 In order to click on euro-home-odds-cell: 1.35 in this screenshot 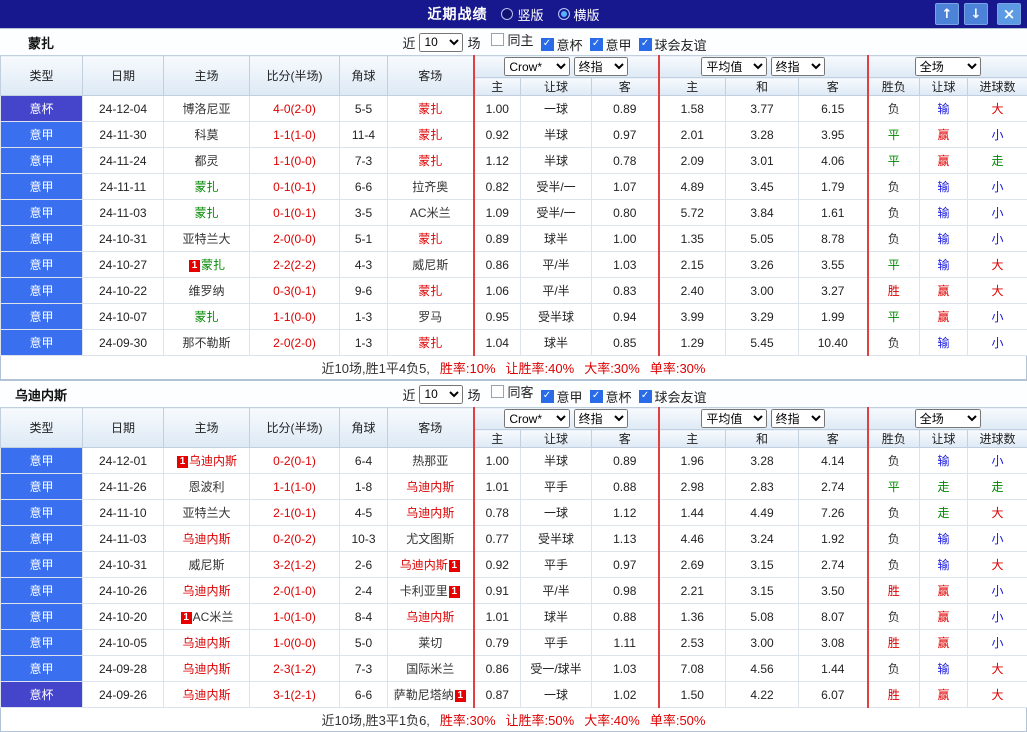, I will do `click(692, 238)`.